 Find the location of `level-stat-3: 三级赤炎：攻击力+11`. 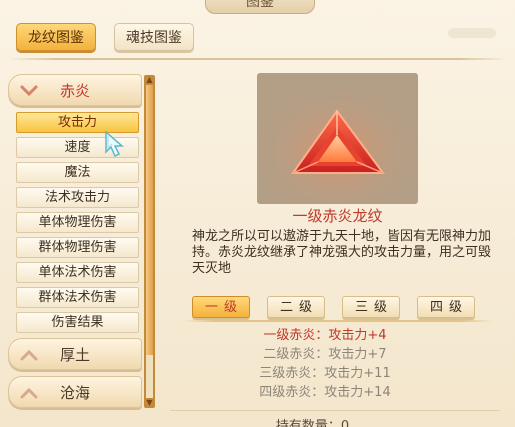

level-stat-3: 三级赤炎：攻击力+11 is located at coordinates (325, 373).